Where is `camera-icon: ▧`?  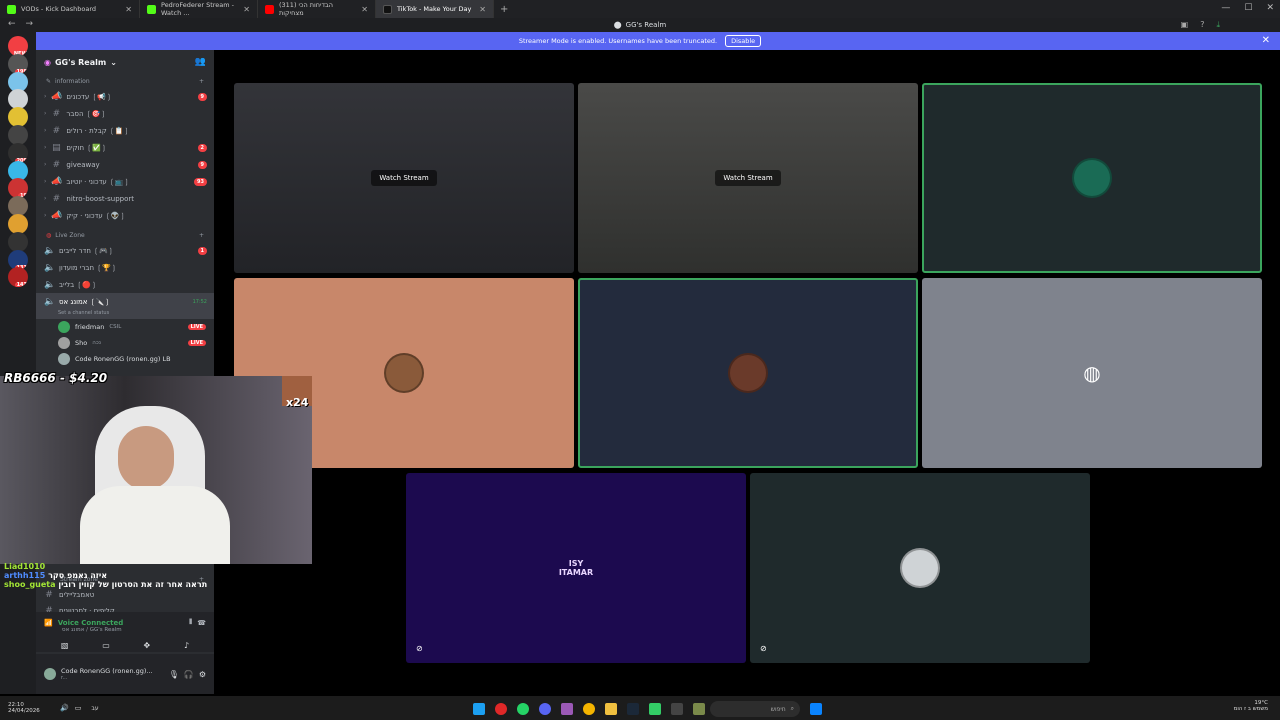 camera-icon: ▧ is located at coordinates (65, 645).